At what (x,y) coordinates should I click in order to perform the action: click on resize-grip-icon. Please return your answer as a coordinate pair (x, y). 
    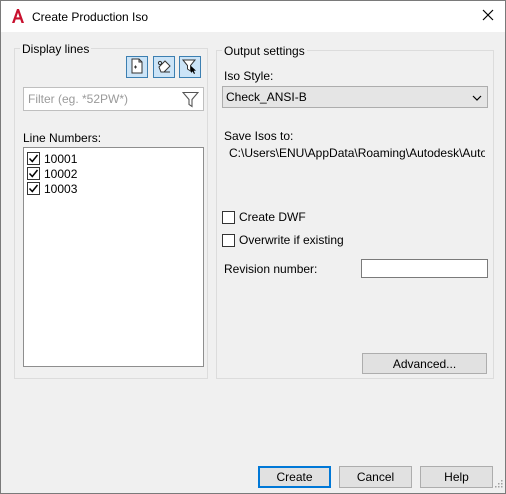
    Looking at the image, I should click on (498, 484).